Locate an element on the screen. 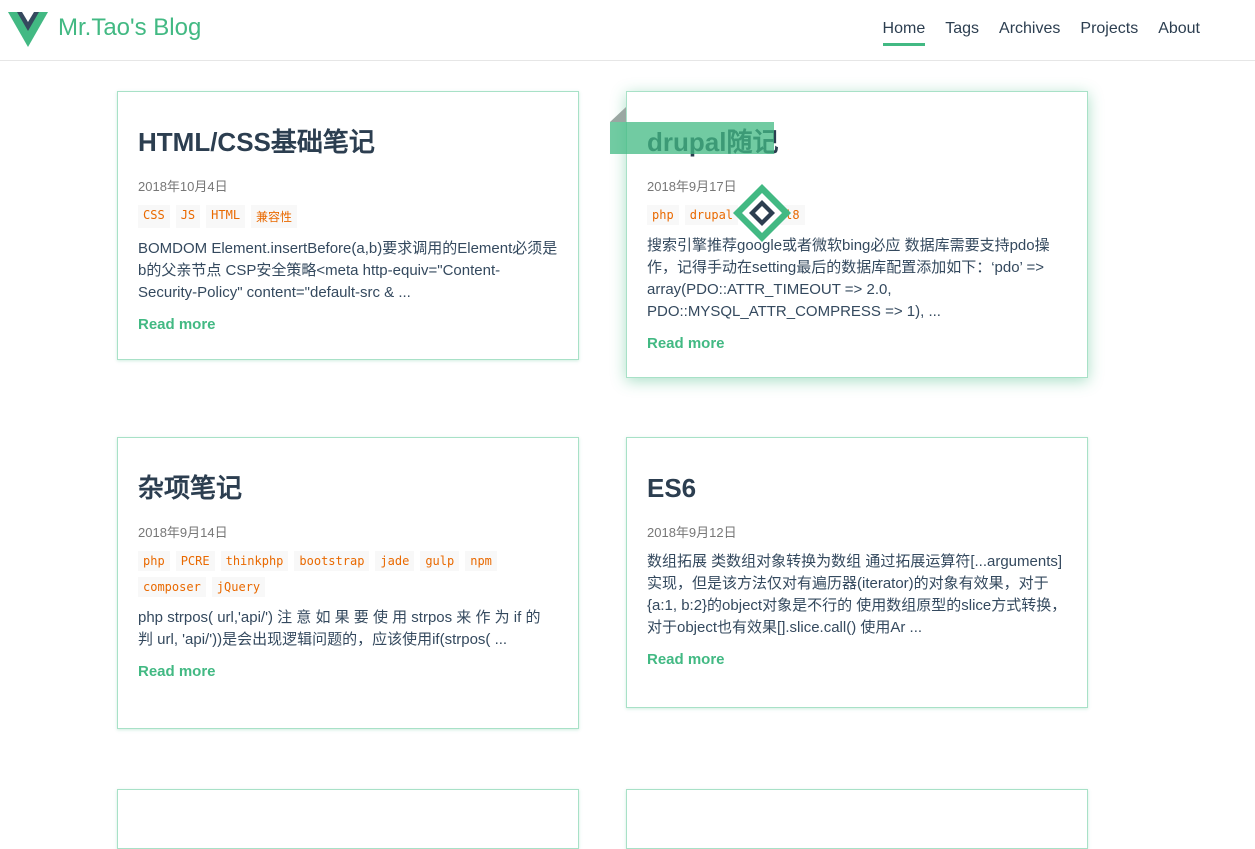 Image resolution: width=1255 pixels, height=849 pixels. post-date: 2018年9月12日 is located at coordinates (692, 532).